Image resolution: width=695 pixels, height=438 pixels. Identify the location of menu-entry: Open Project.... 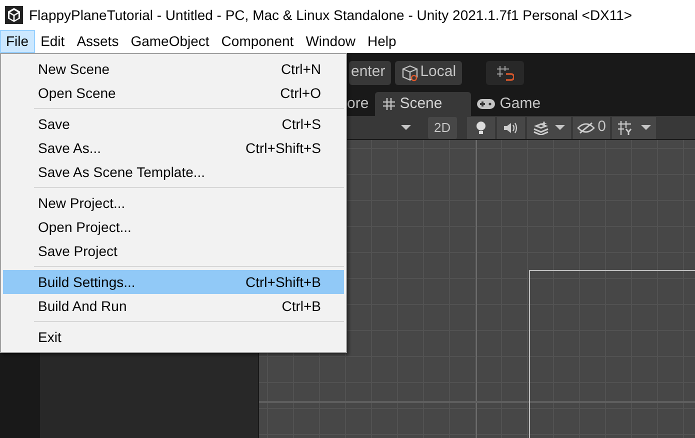
(173, 227).